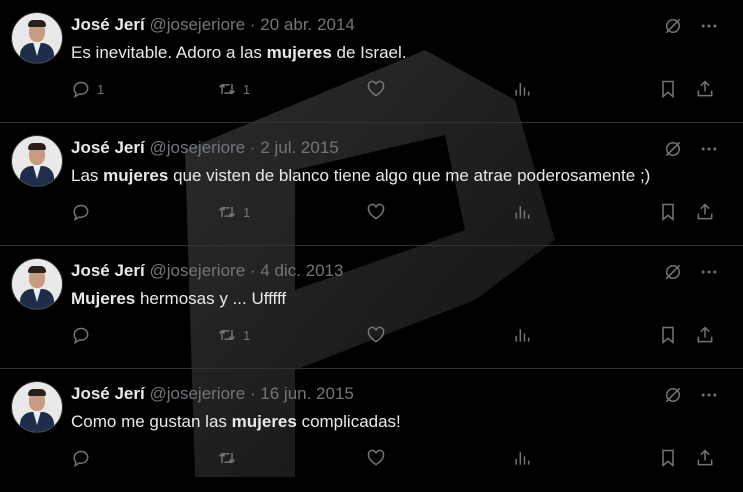  What do you see at coordinates (396, 91) in the screenshot?
I see `tweet-actions: 1 1` at bounding box center [396, 91].